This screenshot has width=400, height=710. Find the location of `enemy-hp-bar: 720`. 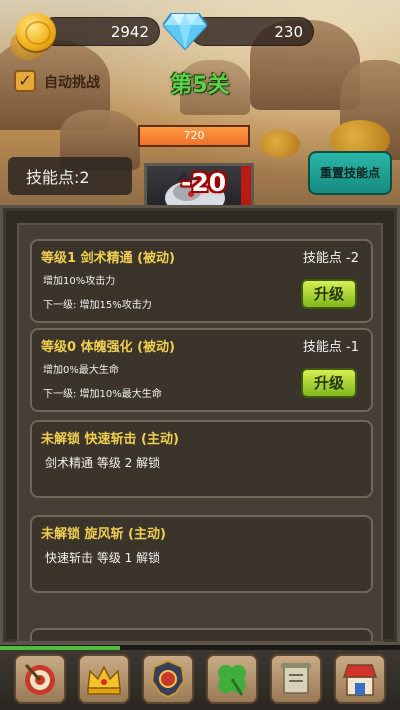

enemy-hp-bar: 720 is located at coordinates (194, 136).